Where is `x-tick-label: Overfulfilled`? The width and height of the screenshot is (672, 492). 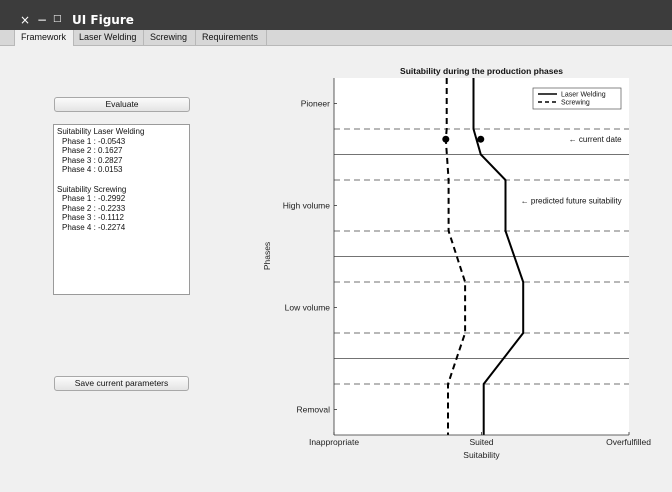 x-tick-label: Overfulfilled is located at coordinates (628, 442).